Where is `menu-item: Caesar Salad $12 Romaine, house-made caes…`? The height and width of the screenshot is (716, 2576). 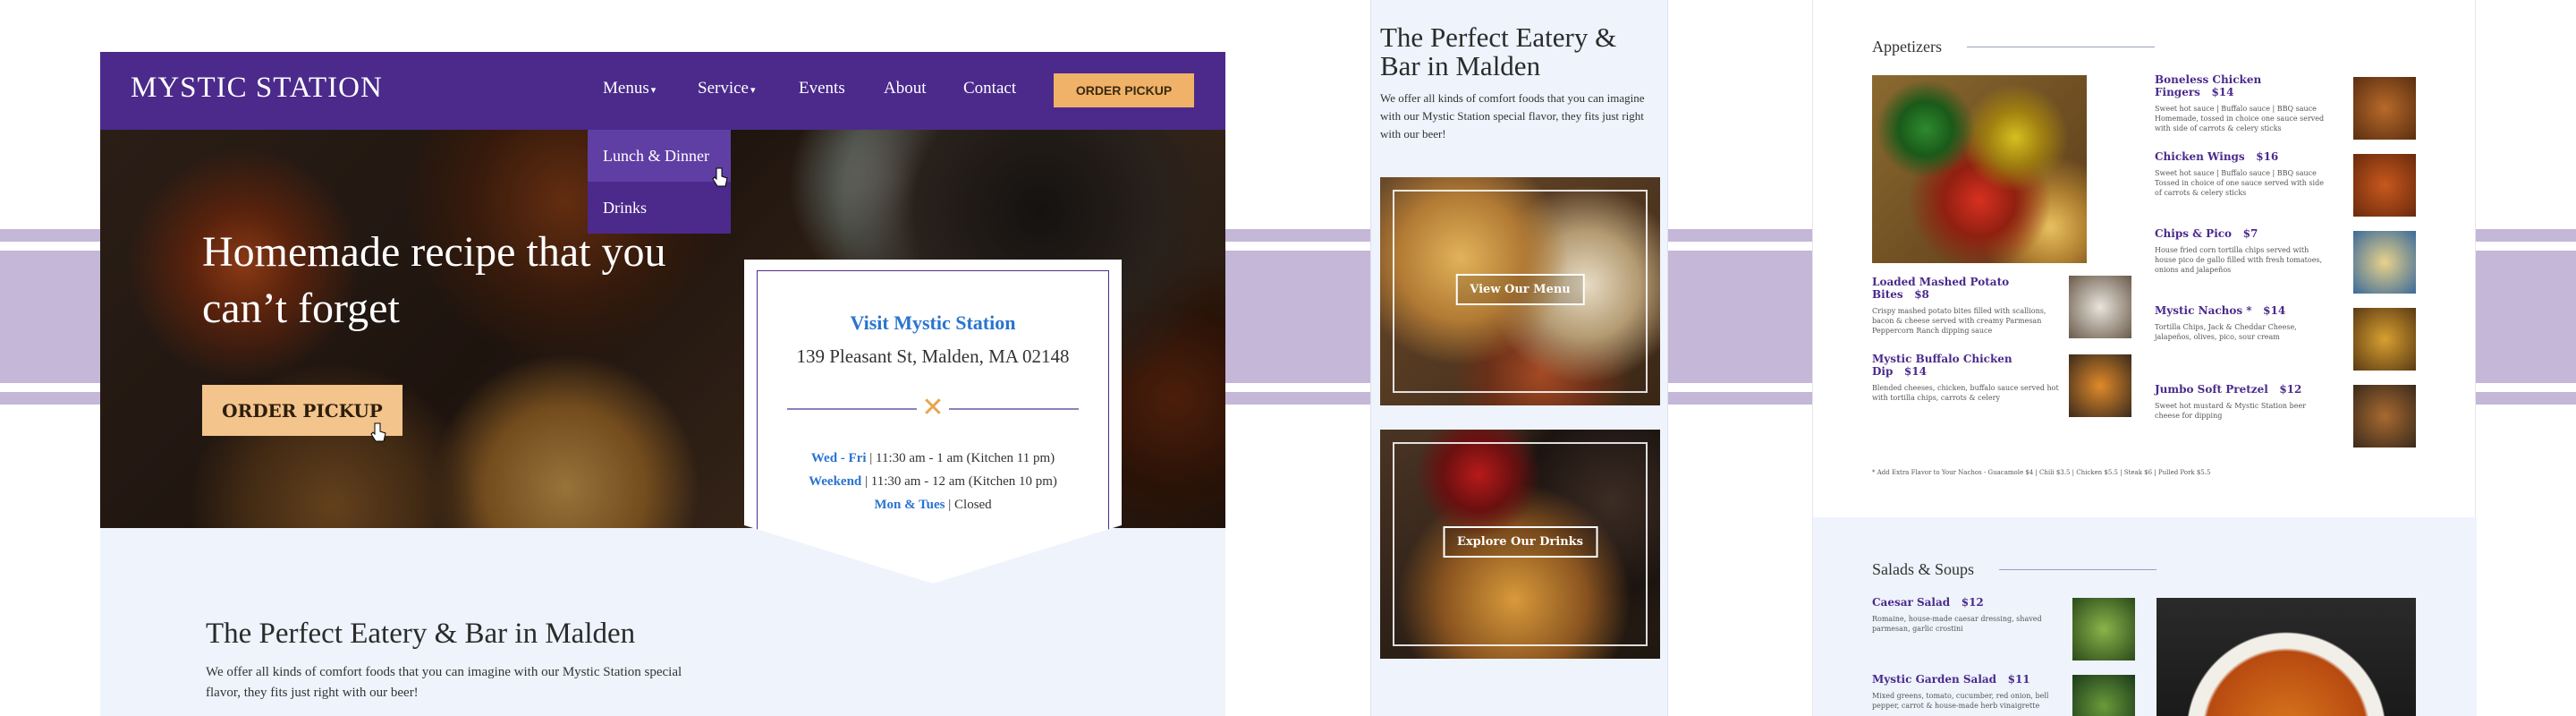
menu-item: Caesar Salad $12 Romaine, house-made caes… is located at coordinates (1957, 614).